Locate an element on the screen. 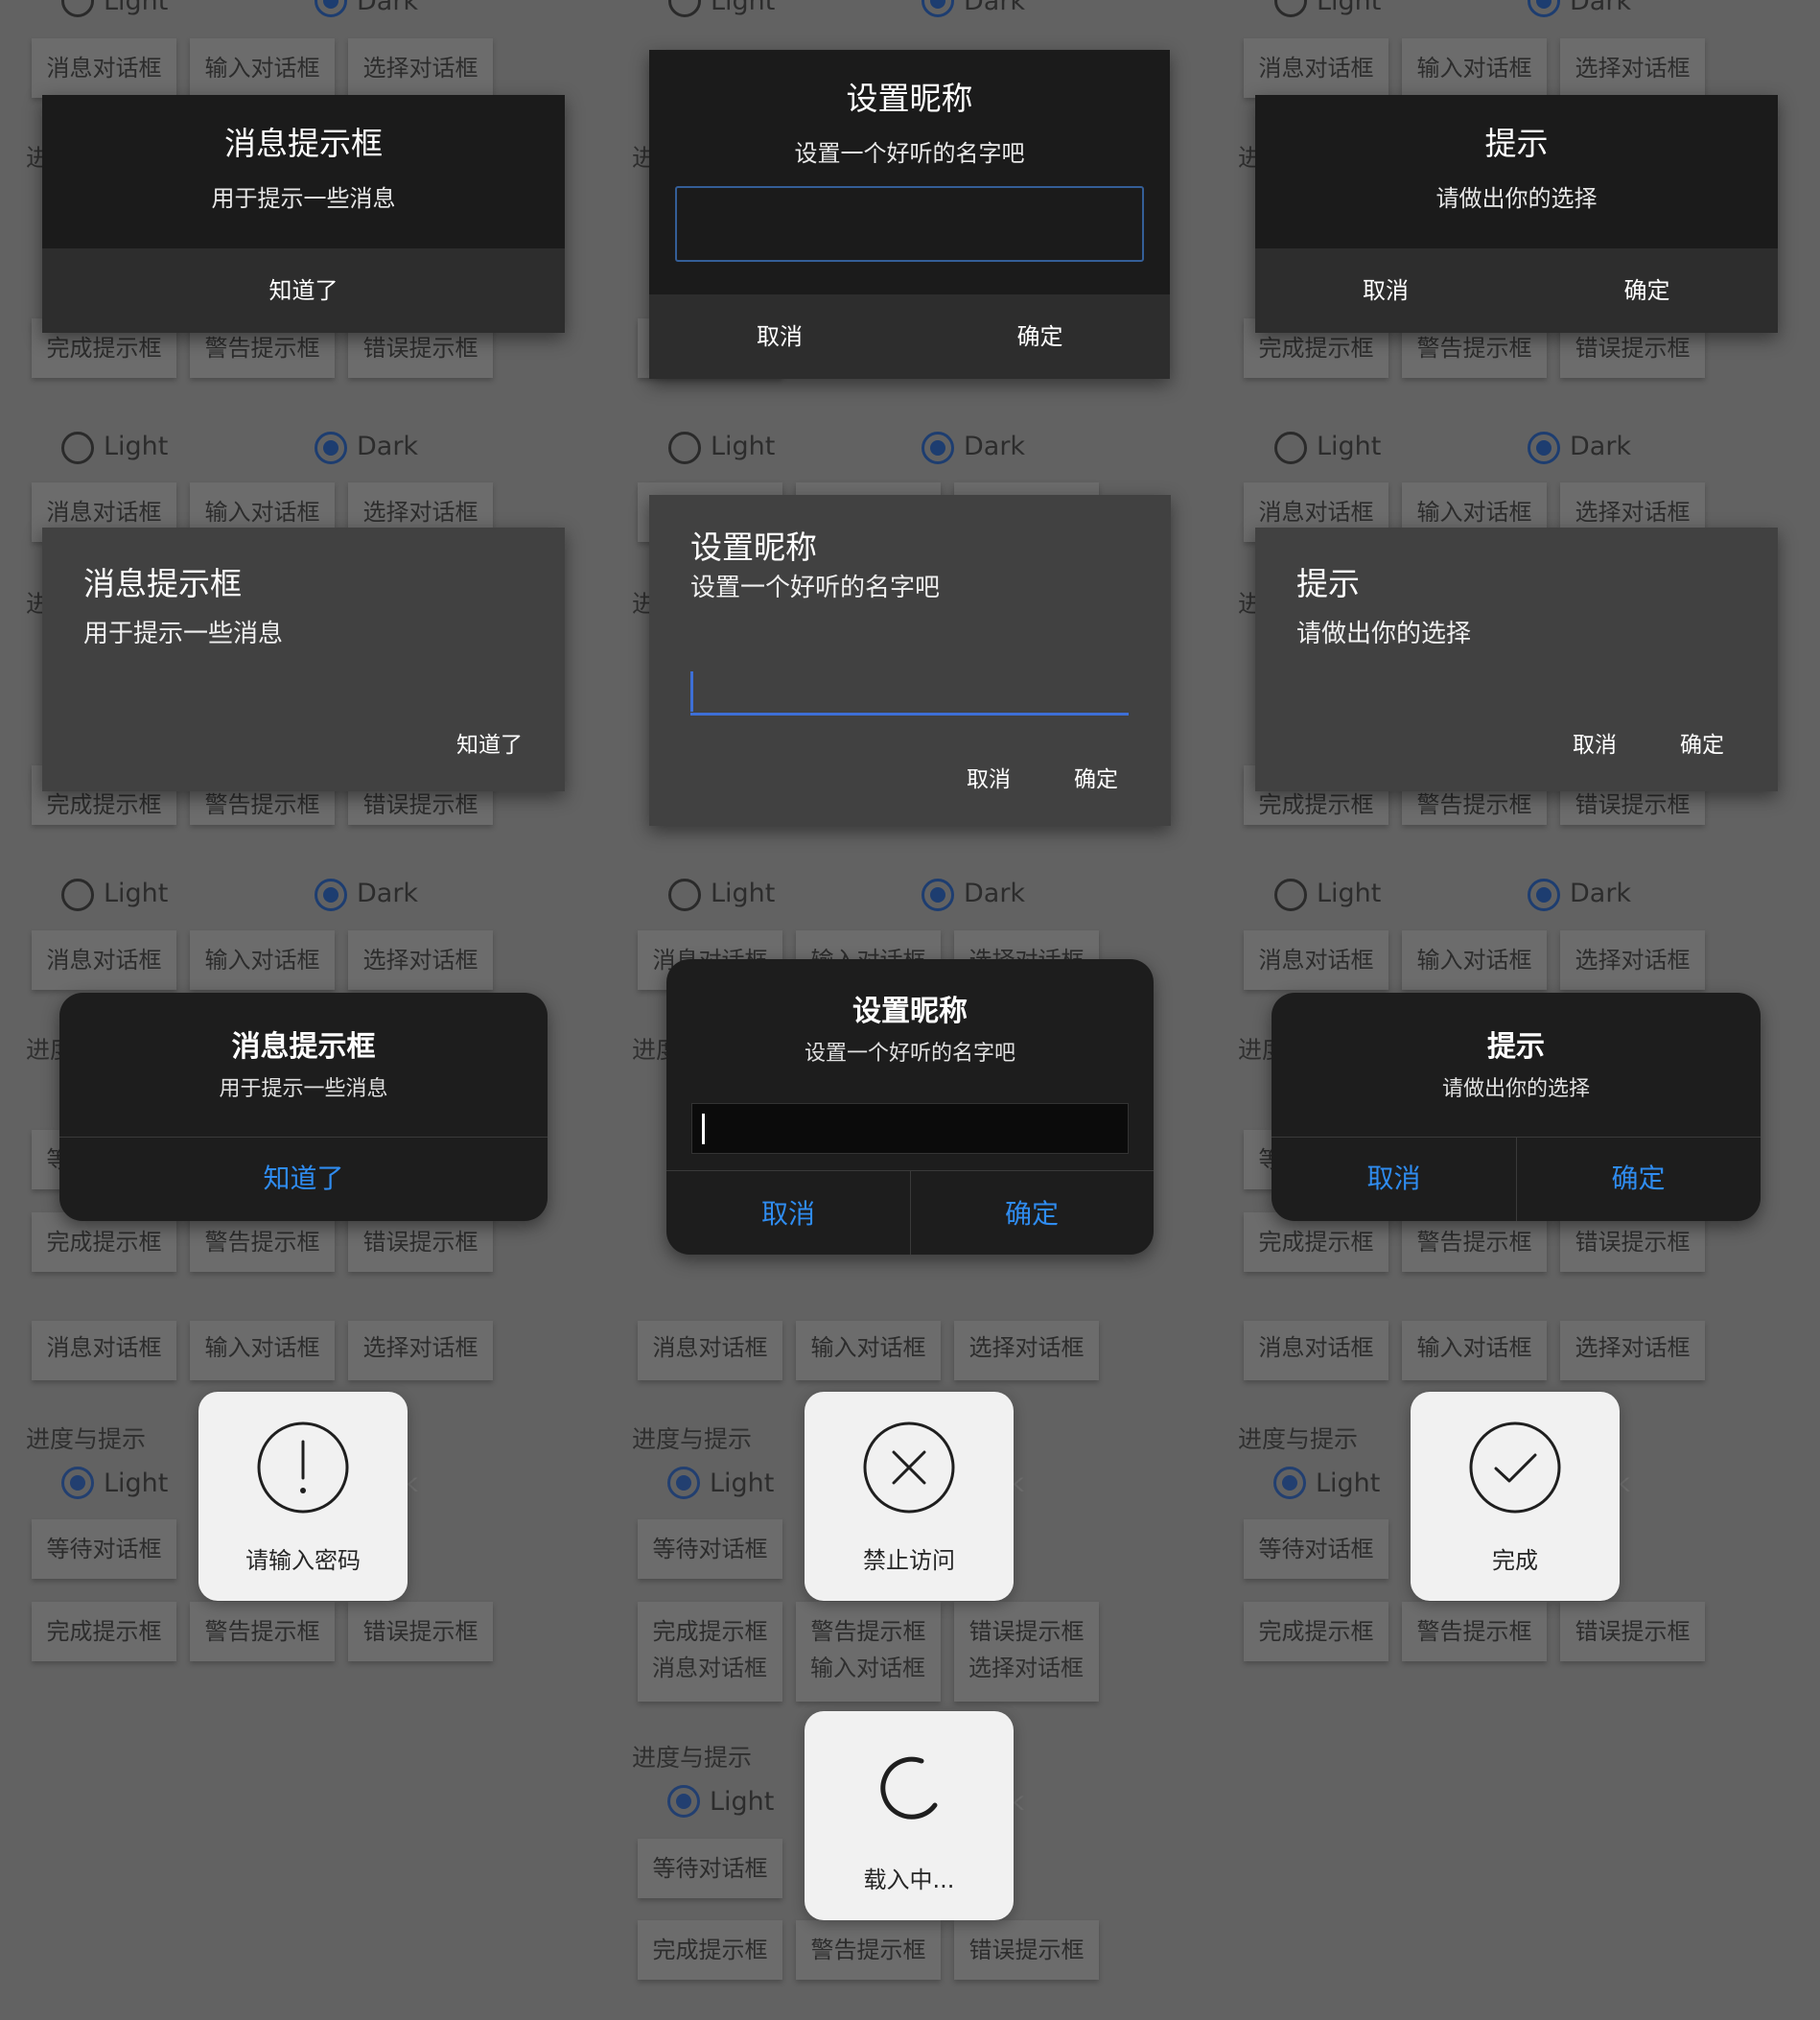 This screenshot has height=2020, width=1820. progress-label: 进度与提示 is located at coordinates (692, 1439).